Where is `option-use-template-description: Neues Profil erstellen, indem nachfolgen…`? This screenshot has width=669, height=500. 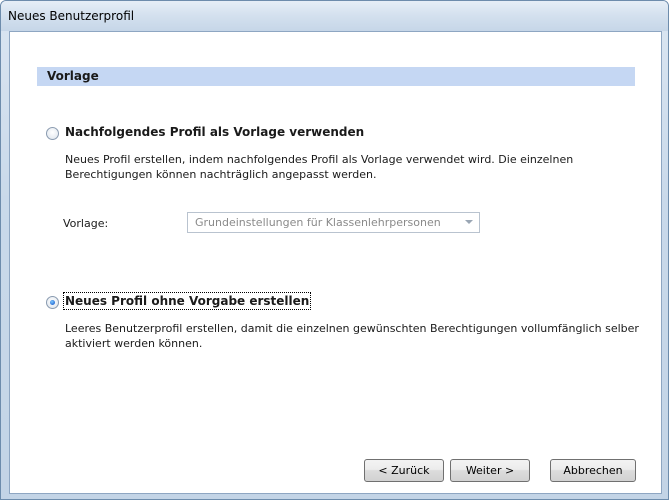
option-use-template-description: Neues Profil erstellen, indem nachfolgen… is located at coordinates (319, 167).